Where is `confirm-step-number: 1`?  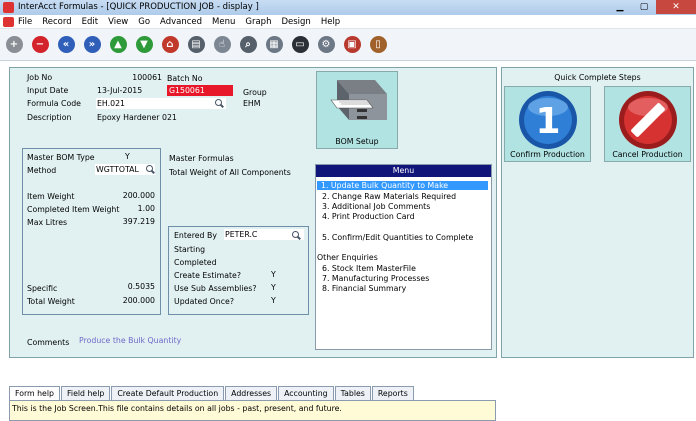 confirm-step-number: 1 is located at coordinates (547, 121).